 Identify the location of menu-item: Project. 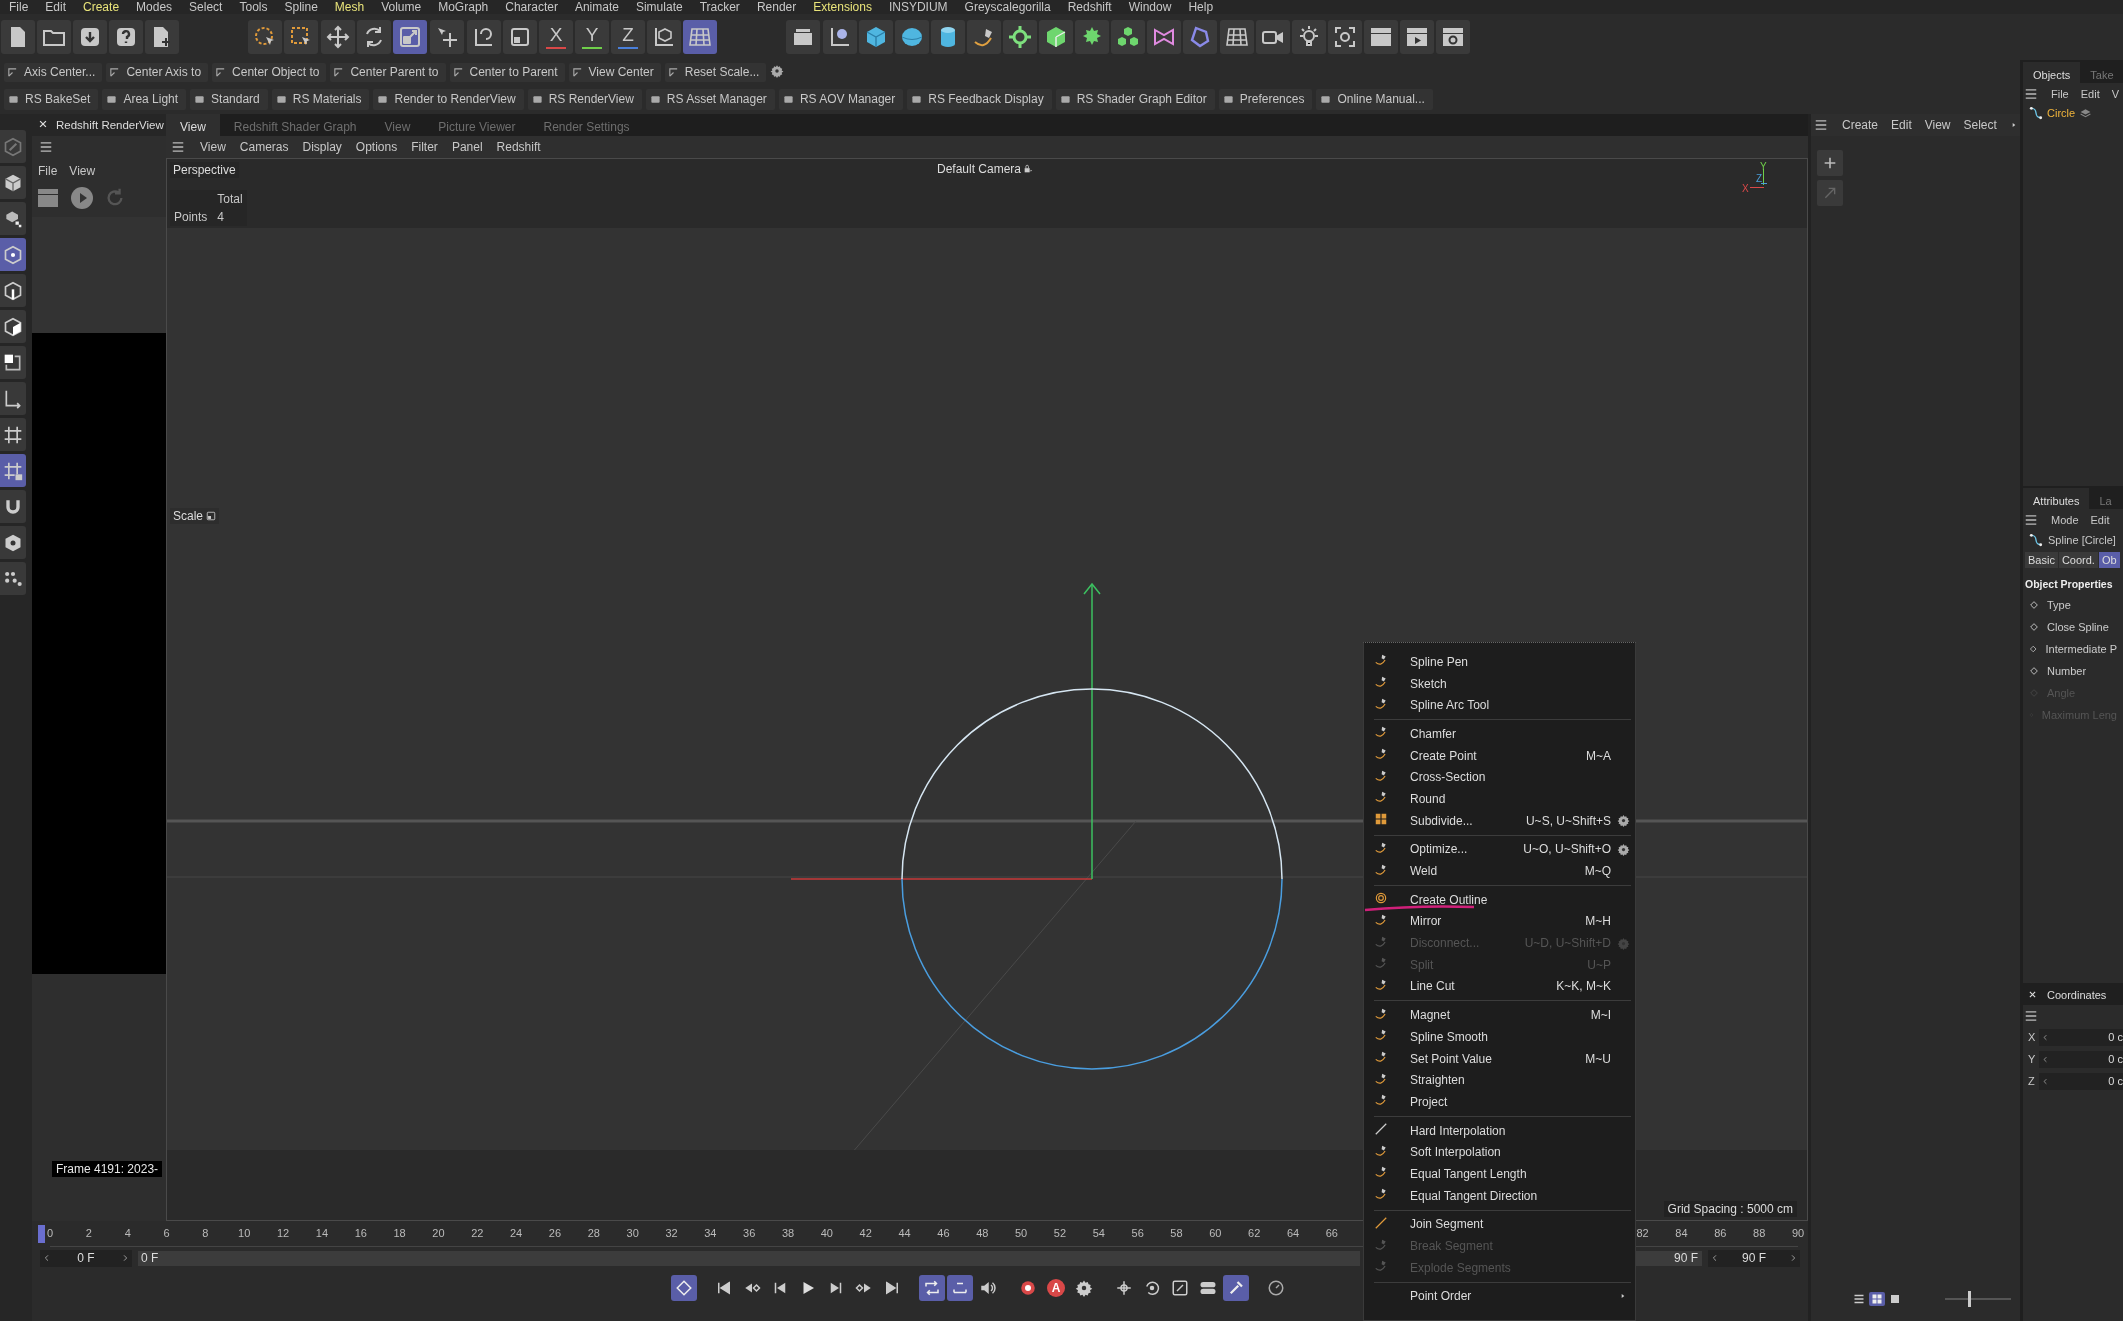
(1499, 1102).